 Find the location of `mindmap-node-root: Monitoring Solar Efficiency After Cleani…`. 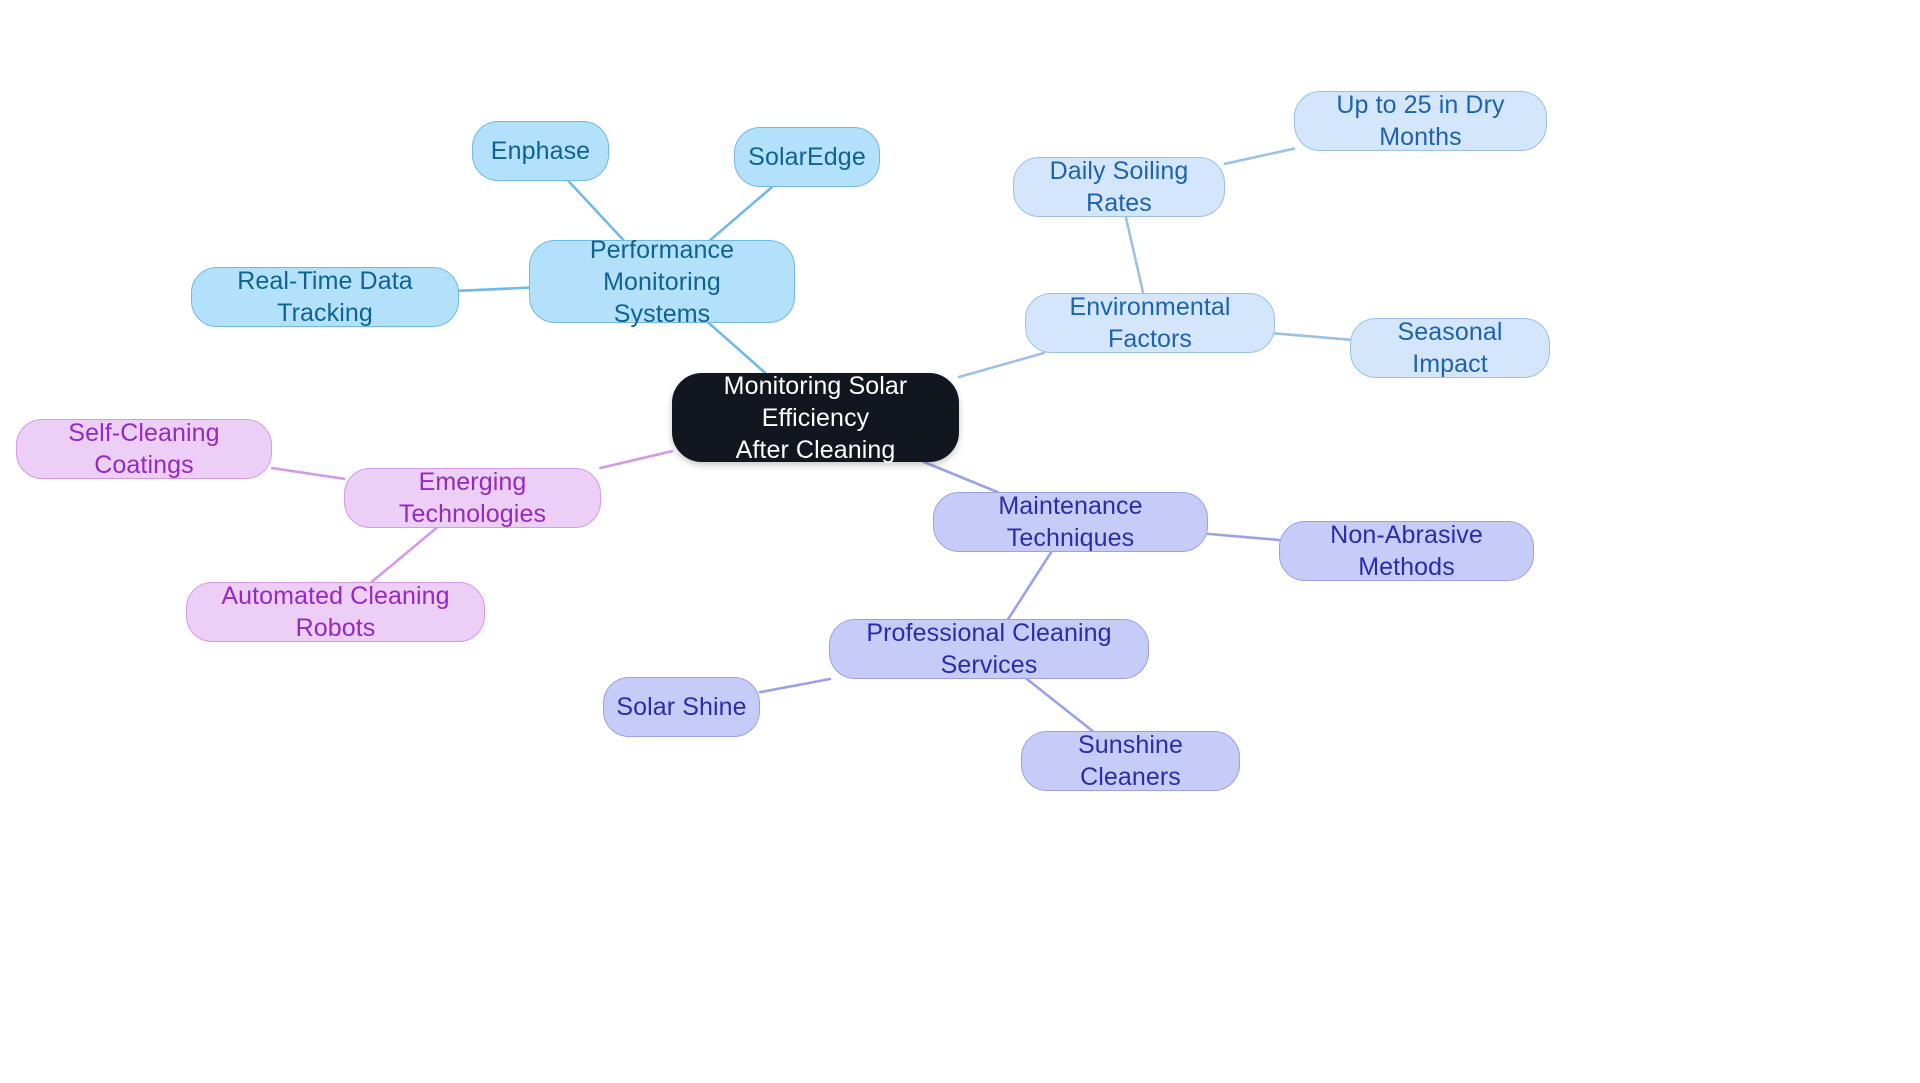

mindmap-node-root: Monitoring Solar Efficiency After Cleani… is located at coordinates (815, 418).